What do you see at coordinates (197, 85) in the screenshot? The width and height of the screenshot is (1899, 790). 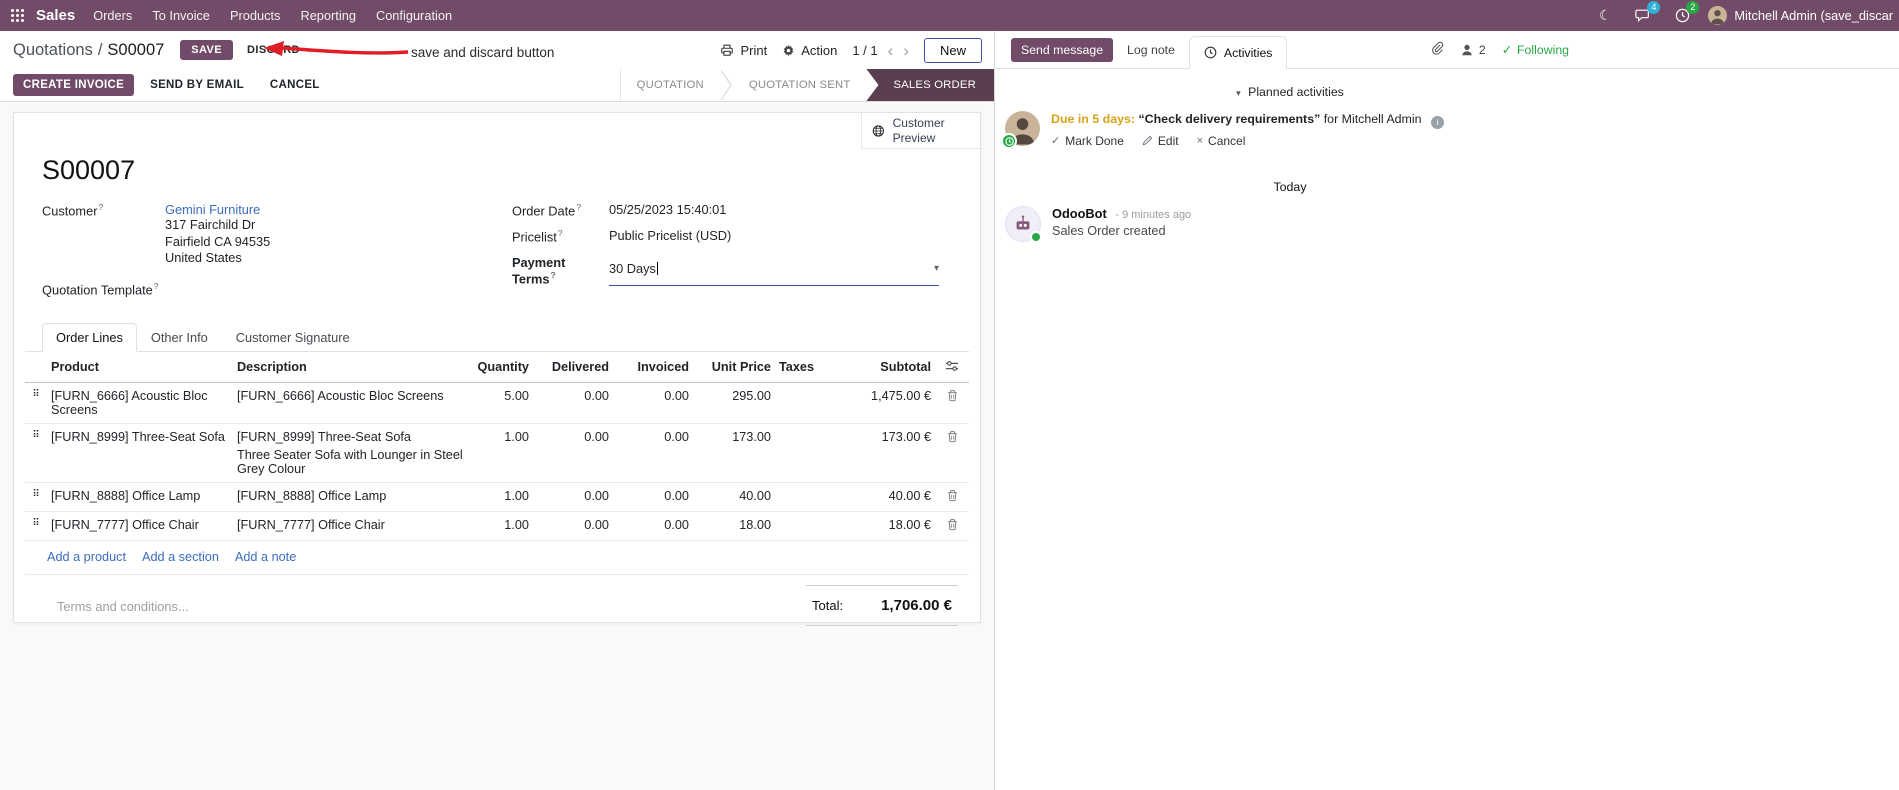 I see `send-by-email-button: SEND BY EMAIL` at bounding box center [197, 85].